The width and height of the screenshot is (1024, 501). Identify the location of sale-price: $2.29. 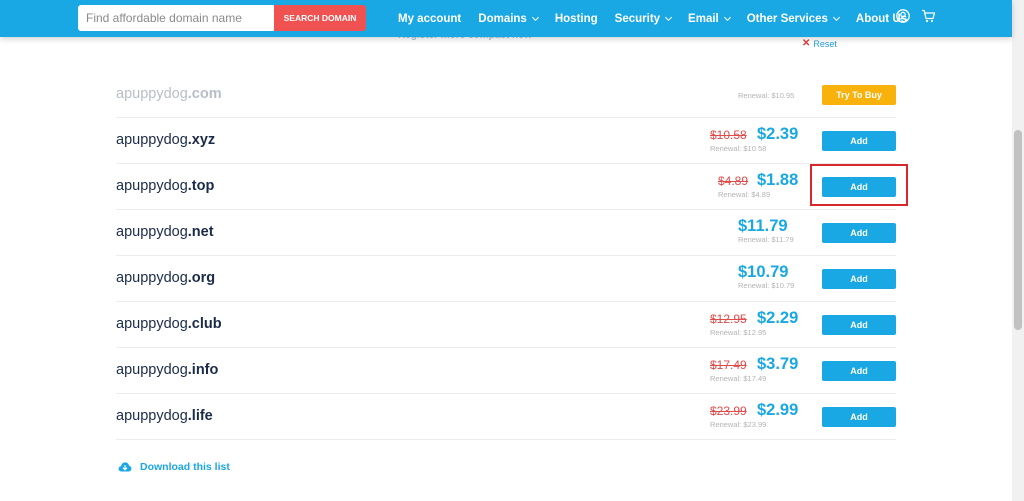
(778, 318).